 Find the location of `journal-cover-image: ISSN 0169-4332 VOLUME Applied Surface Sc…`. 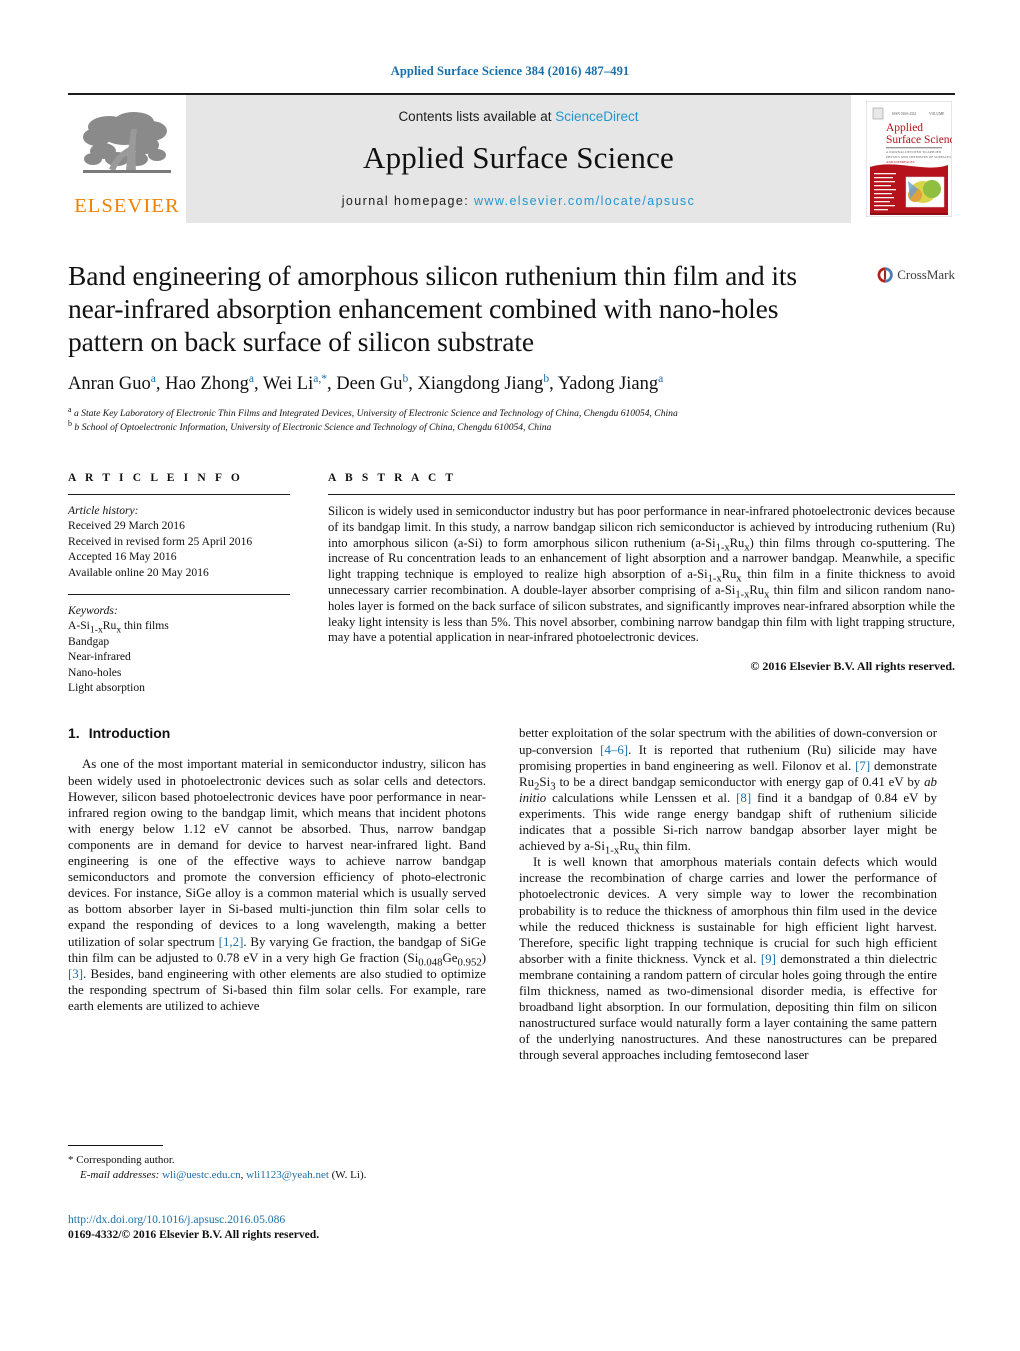

journal-cover-image: ISSN 0169-4332 VOLUME Applied Surface Sc… is located at coordinates (909, 159).